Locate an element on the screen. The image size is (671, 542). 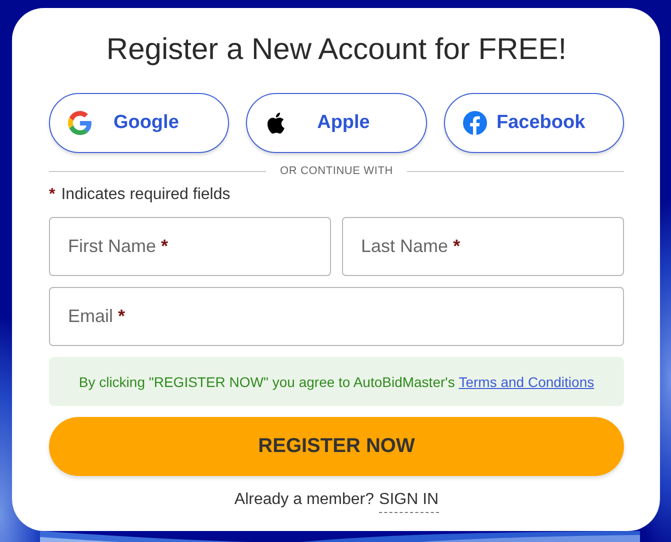
divider-text: OR CONTINUE WITH is located at coordinates (336, 171).